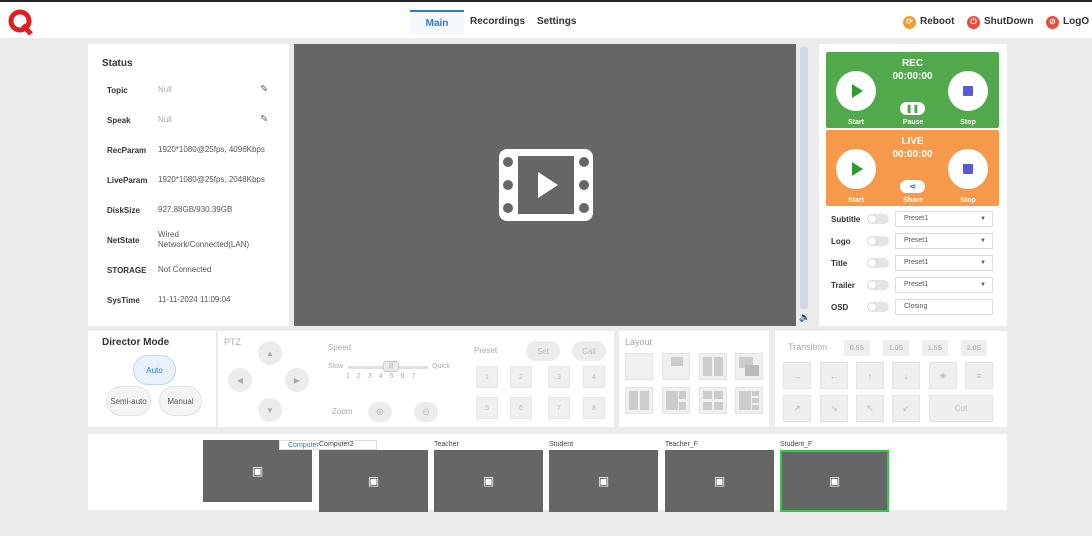 Image resolution: width=1092 pixels, height=536 pixels. I want to click on subtitle-toggle, so click(878, 219).